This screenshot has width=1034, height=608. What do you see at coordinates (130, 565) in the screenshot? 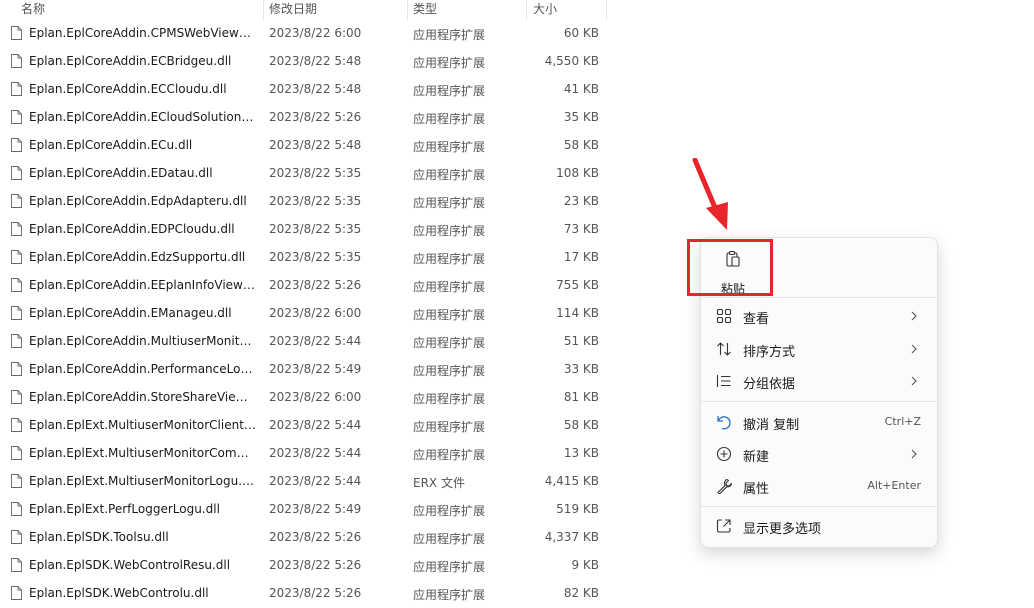
I see `file-name: Eplan.EplSDK.WebControlResu.dll` at bounding box center [130, 565].